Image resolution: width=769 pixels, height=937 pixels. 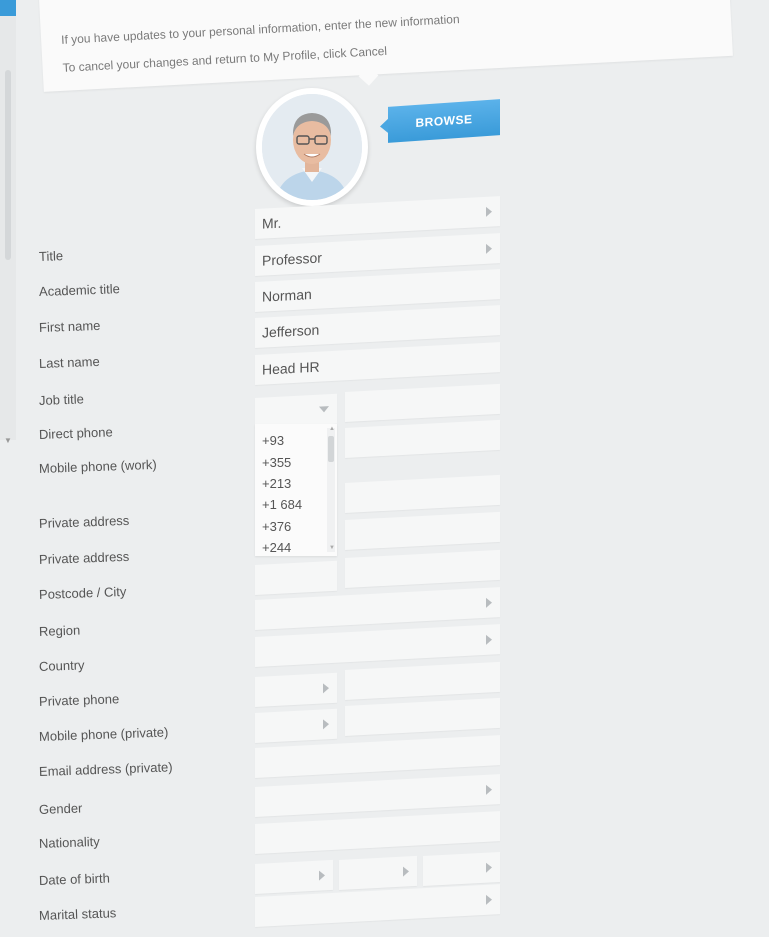 I want to click on city-input, so click(x=422, y=568).